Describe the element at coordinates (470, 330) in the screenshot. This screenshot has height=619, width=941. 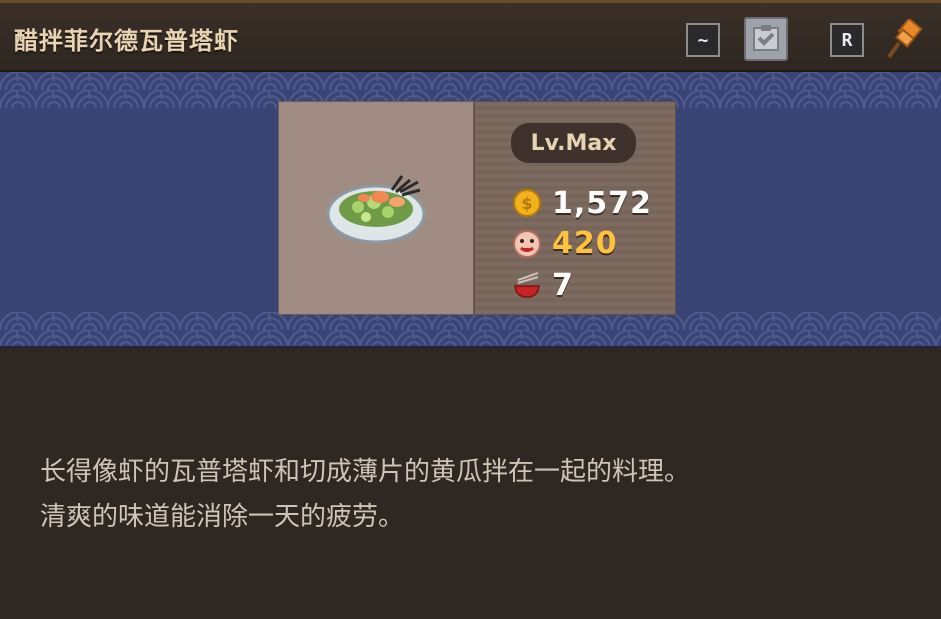
I see `wave-pattern-bottom` at that location.